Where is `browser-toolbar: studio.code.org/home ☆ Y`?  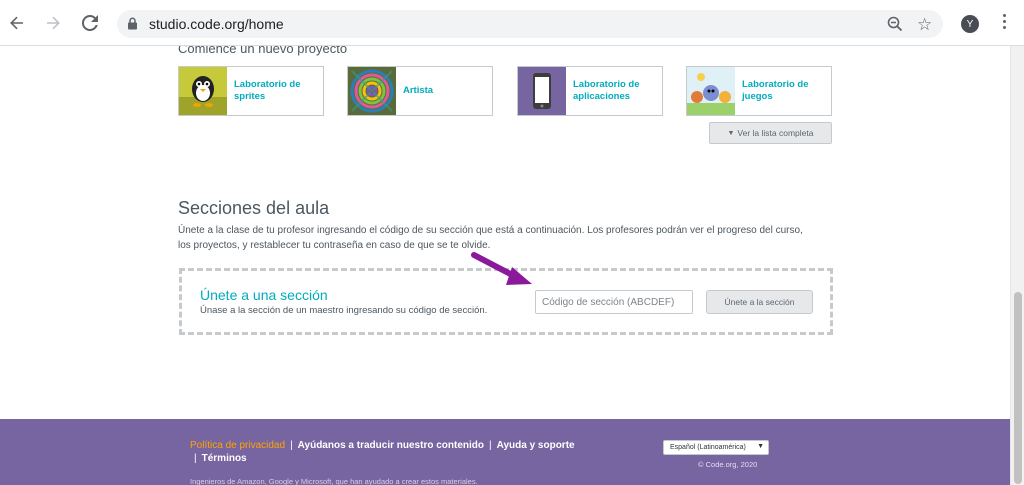
browser-toolbar: studio.code.org/home ☆ Y is located at coordinates (512, 23).